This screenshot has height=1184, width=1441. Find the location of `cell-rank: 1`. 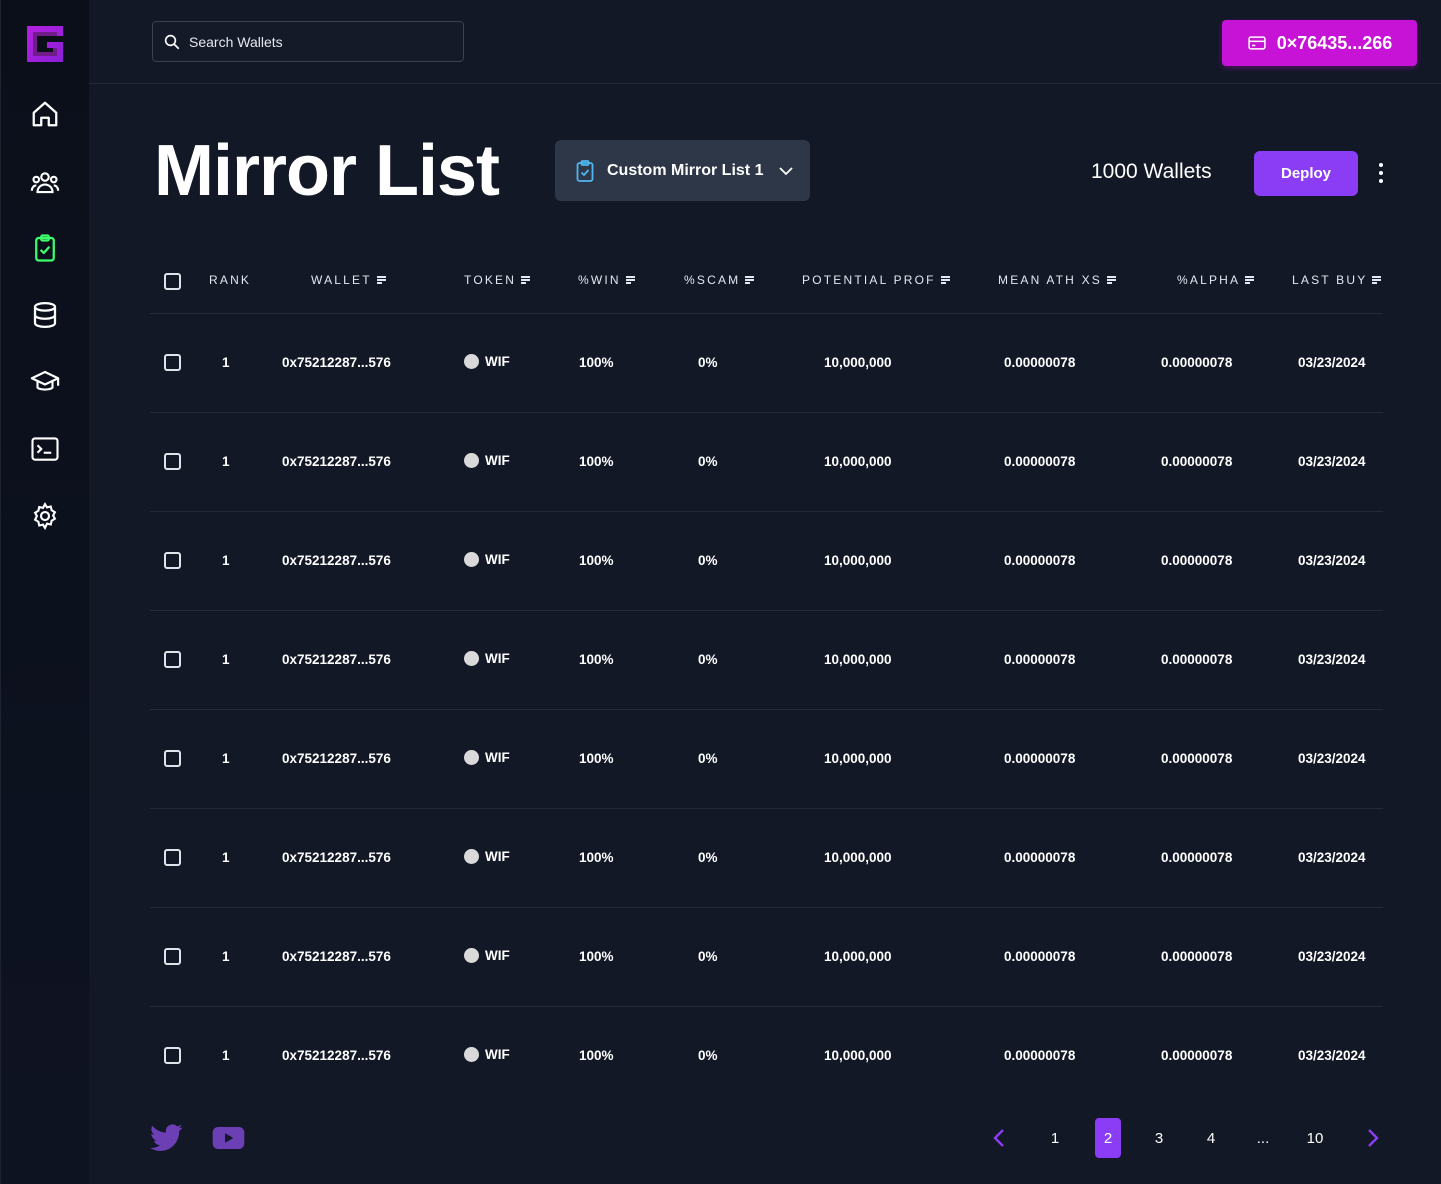

cell-rank: 1 is located at coordinates (226, 857).